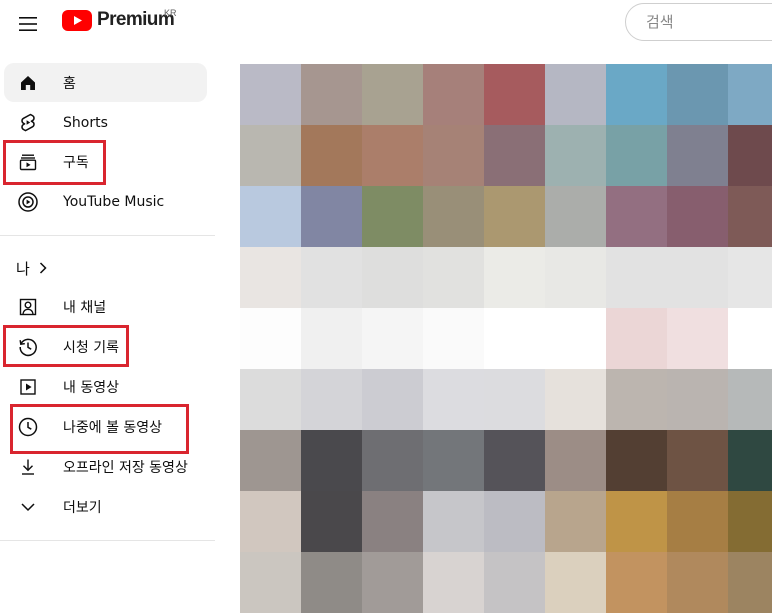 Image resolution: width=772 pixels, height=613 pixels. Describe the element at coordinates (28, 507) in the screenshot. I see `chevron-down-icon` at that location.